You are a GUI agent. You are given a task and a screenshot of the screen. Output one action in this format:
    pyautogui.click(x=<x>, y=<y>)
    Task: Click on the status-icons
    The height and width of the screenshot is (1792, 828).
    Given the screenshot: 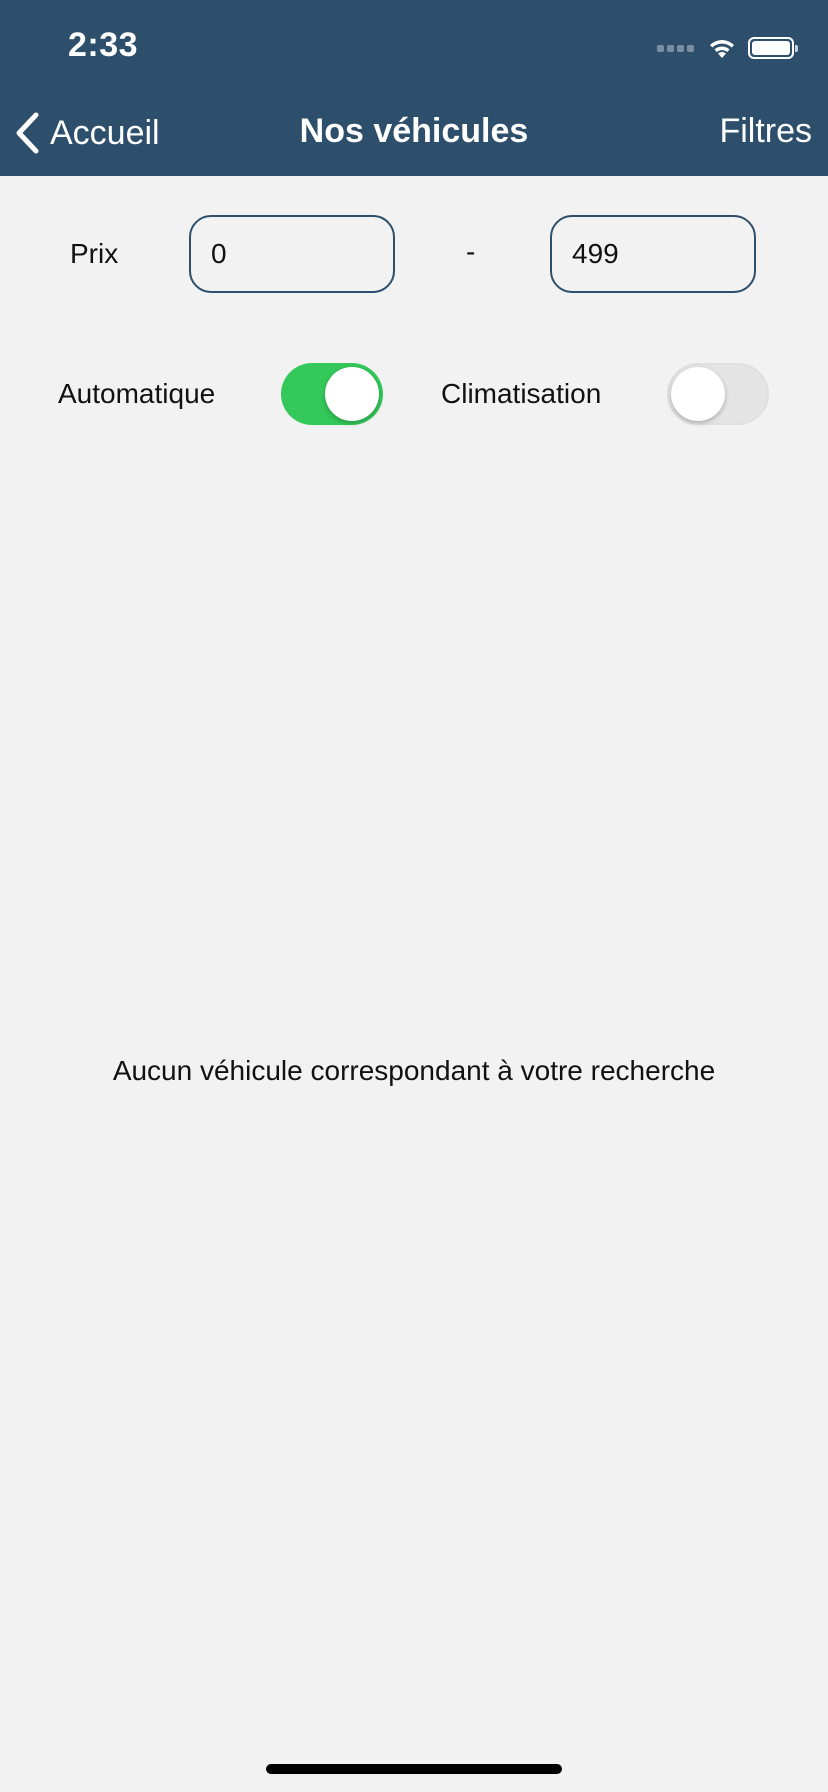 What is the action you would take?
    pyautogui.click(x=727, y=48)
    